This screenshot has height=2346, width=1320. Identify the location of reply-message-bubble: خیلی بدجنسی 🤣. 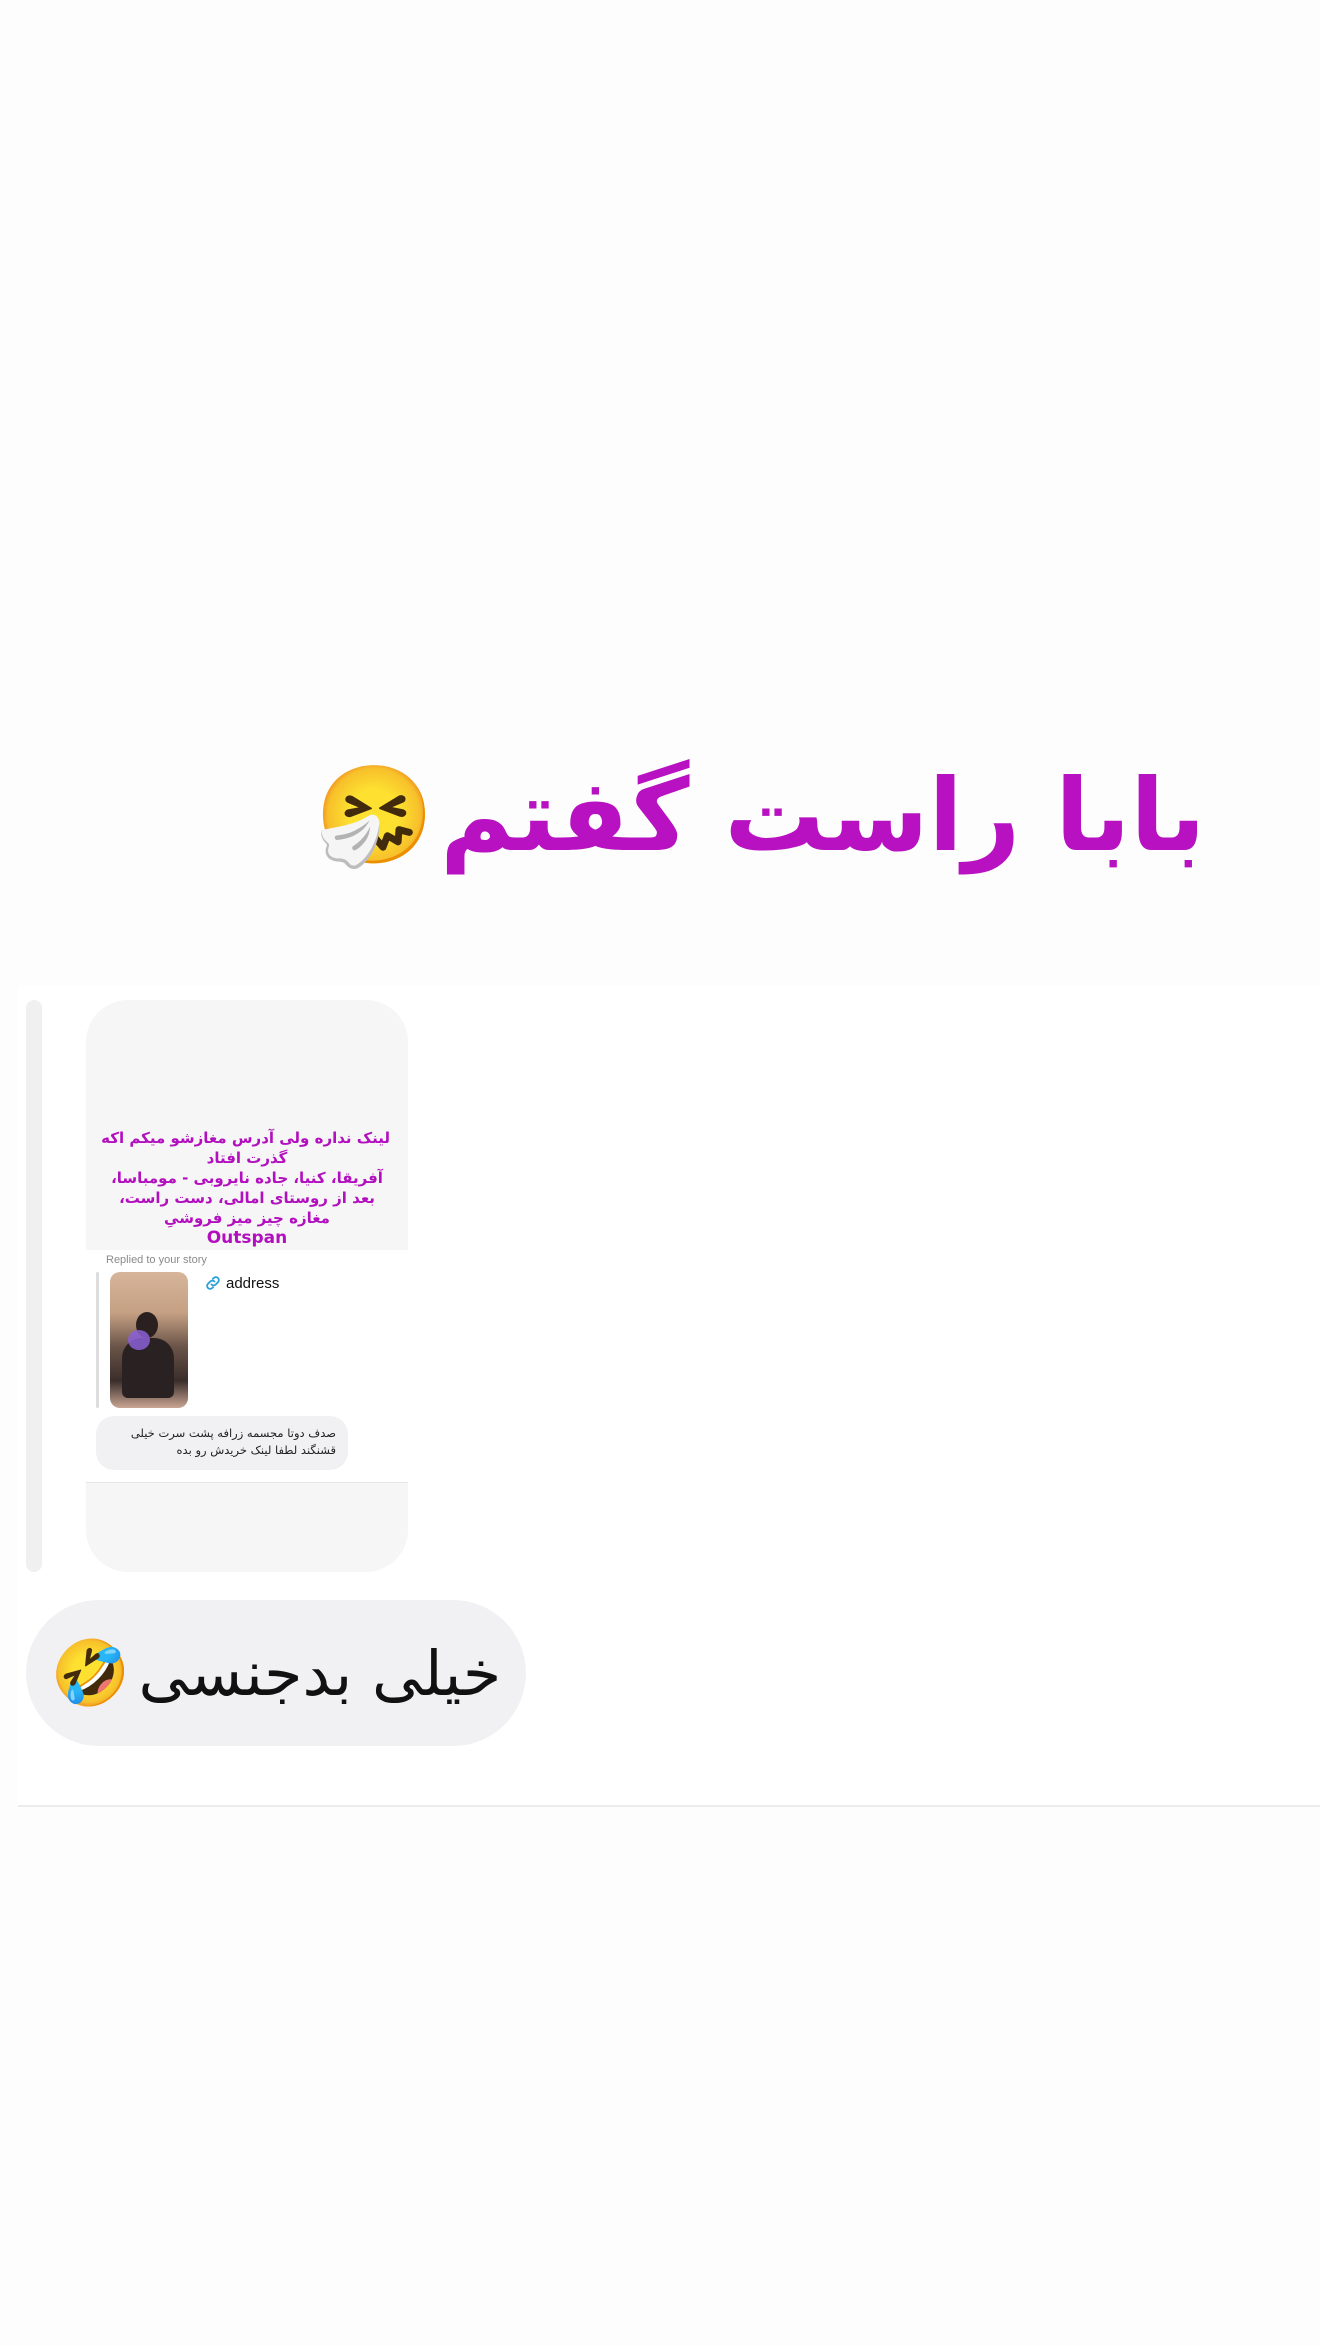
(276, 1673).